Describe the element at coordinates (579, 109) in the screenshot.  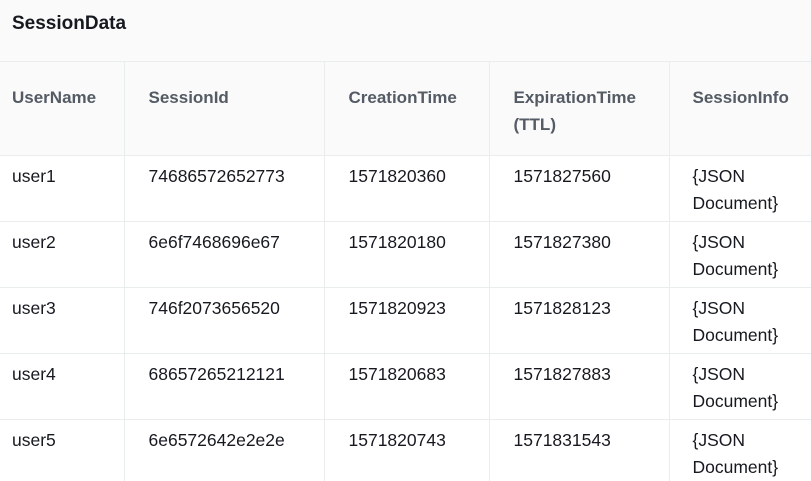
I see `column-header-expirationtime: ExpirationTime (TTL)` at that location.